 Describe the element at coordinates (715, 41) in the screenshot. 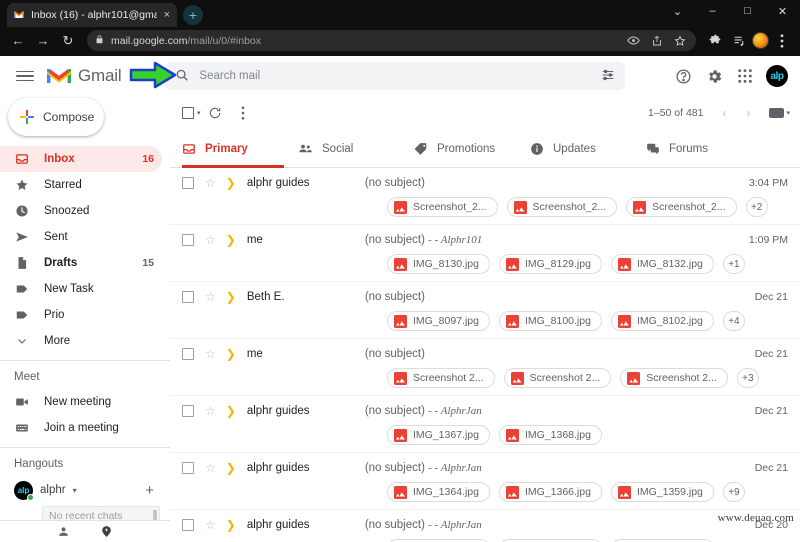

I see `extensions-puzzle-icon` at that location.